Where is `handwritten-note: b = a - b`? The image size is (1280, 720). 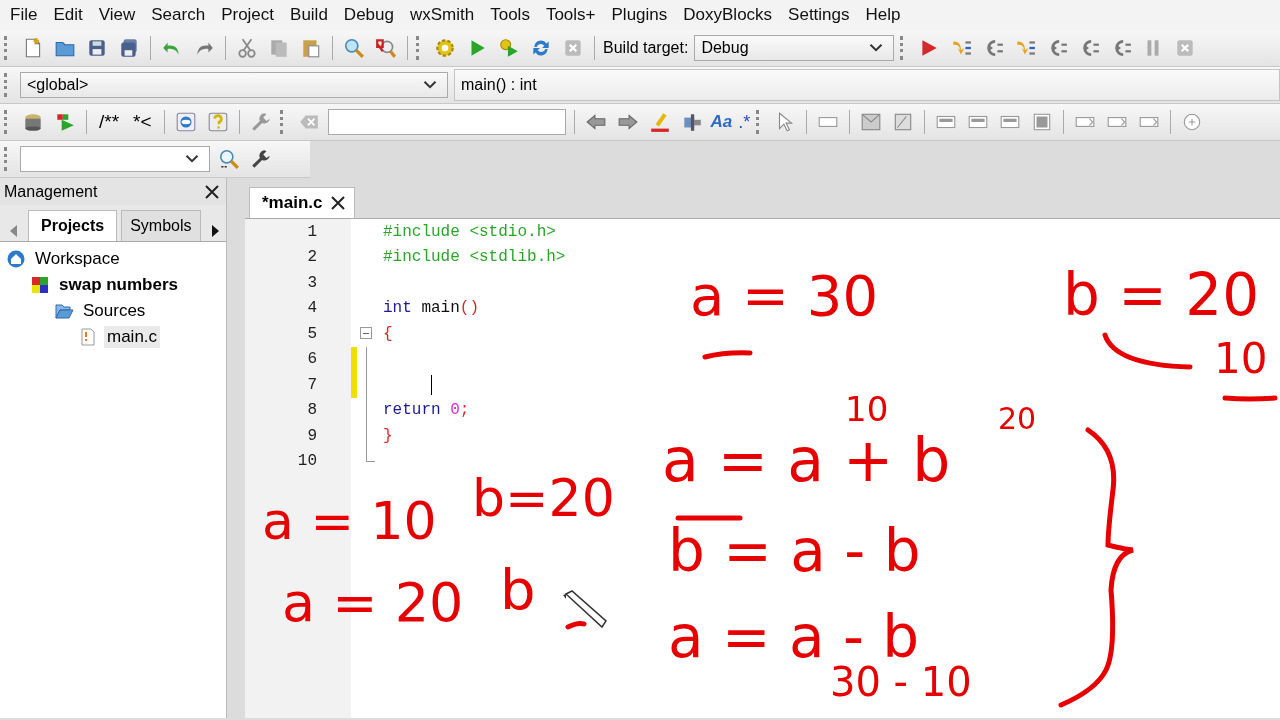 handwritten-note: b = a - b is located at coordinates (794, 551).